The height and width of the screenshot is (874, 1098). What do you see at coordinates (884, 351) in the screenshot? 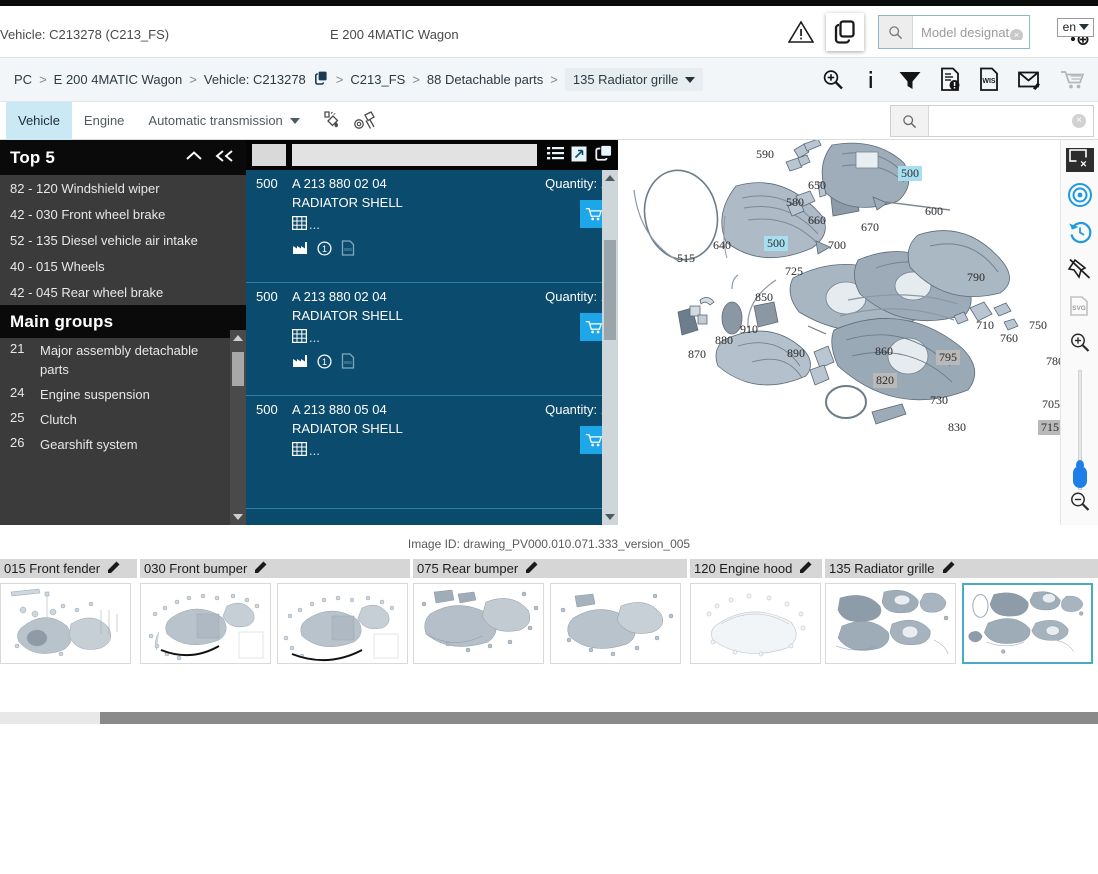
I see `drawing-callout: 860` at bounding box center [884, 351].